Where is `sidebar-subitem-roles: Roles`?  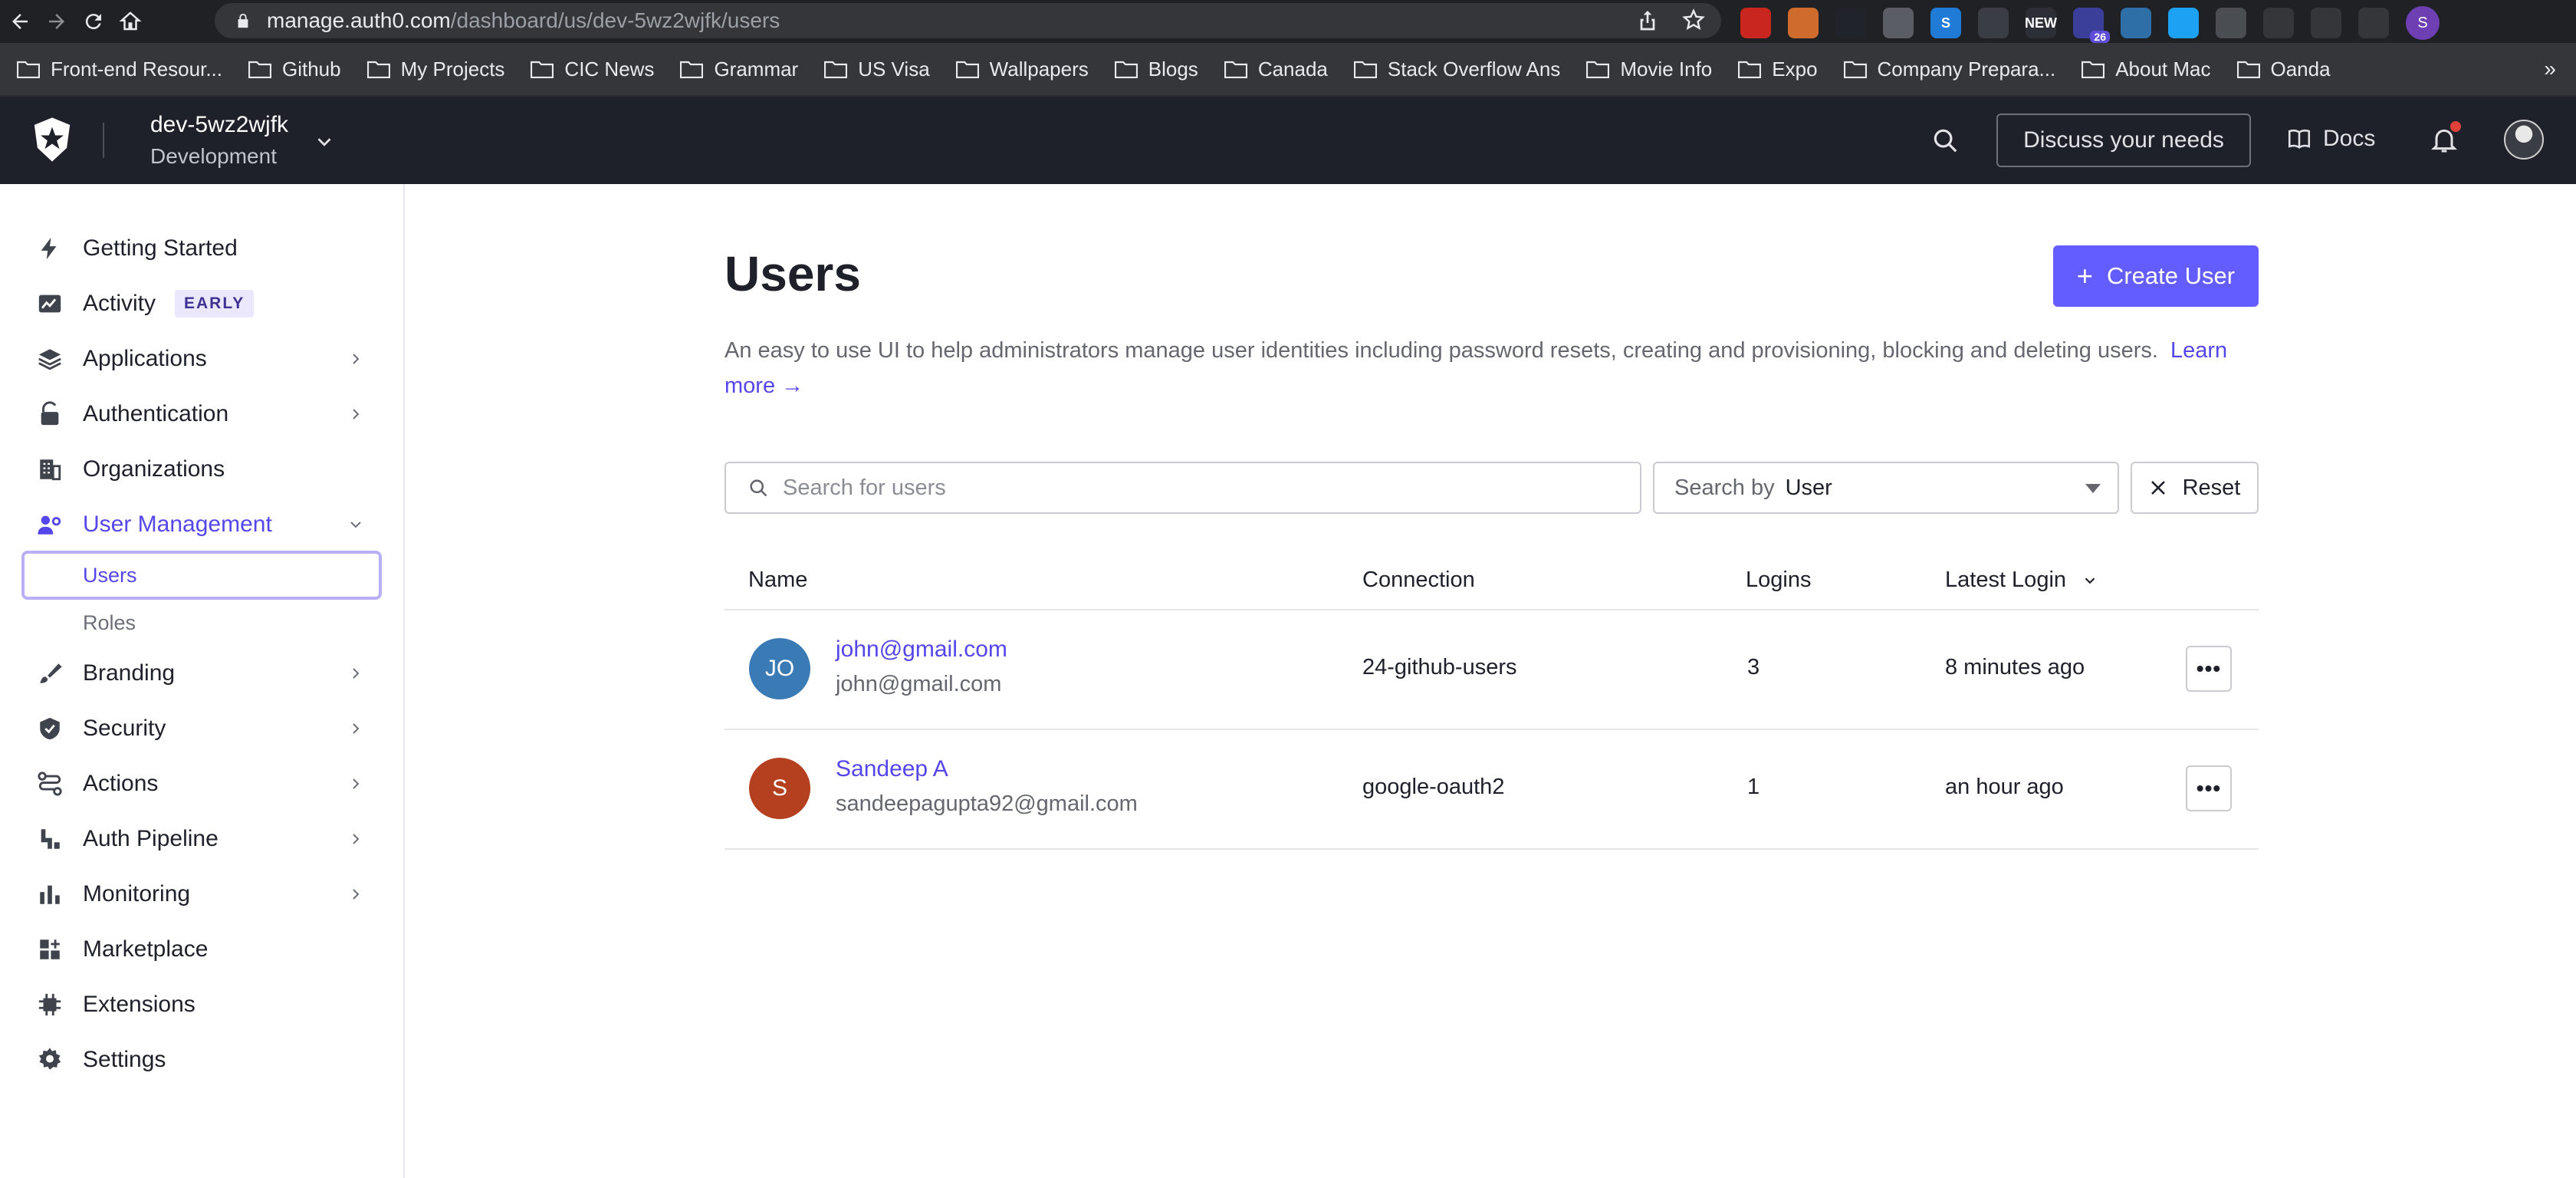 sidebar-subitem-roles: Roles is located at coordinates (202, 623).